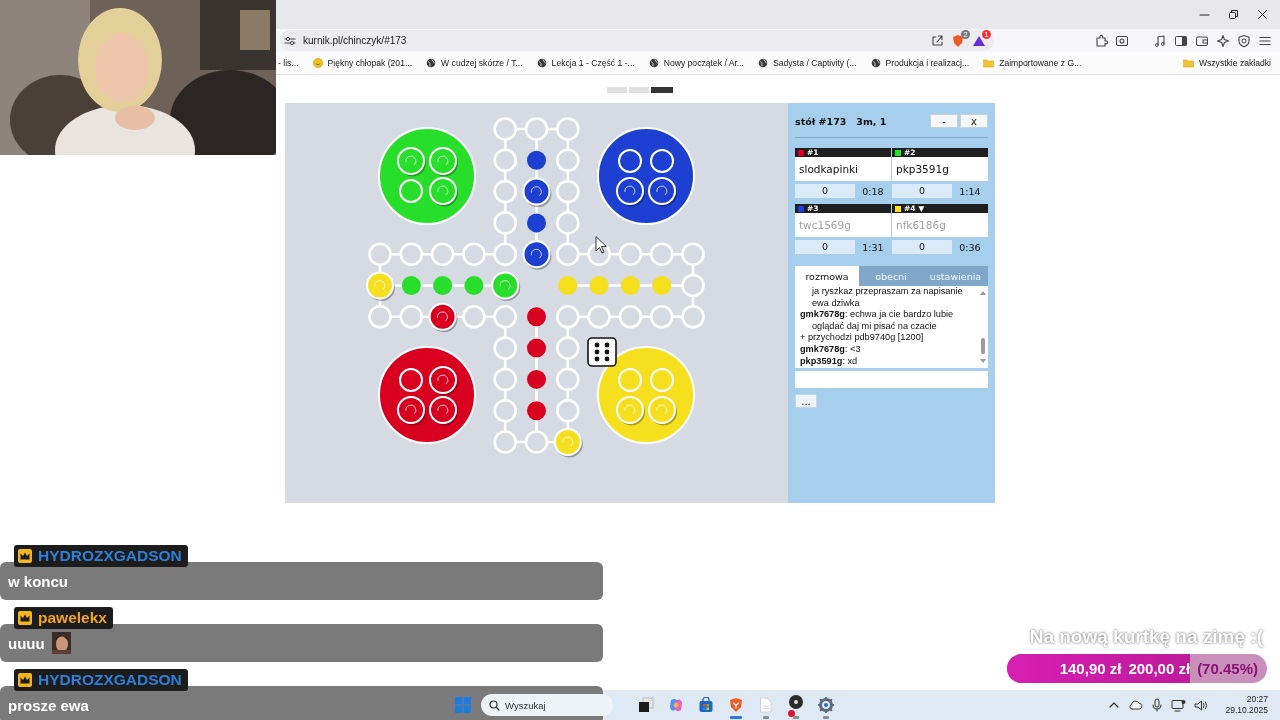 This screenshot has height=720, width=1280. What do you see at coordinates (1160, 40) in the screenshot?
I see `music-icon` at bounding box center [1160, 40].